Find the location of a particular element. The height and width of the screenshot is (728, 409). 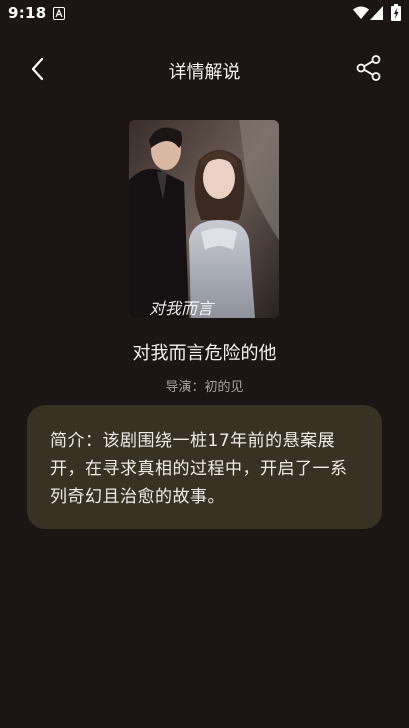

page-title: 详情解说 is located at coordinates (204, 72).